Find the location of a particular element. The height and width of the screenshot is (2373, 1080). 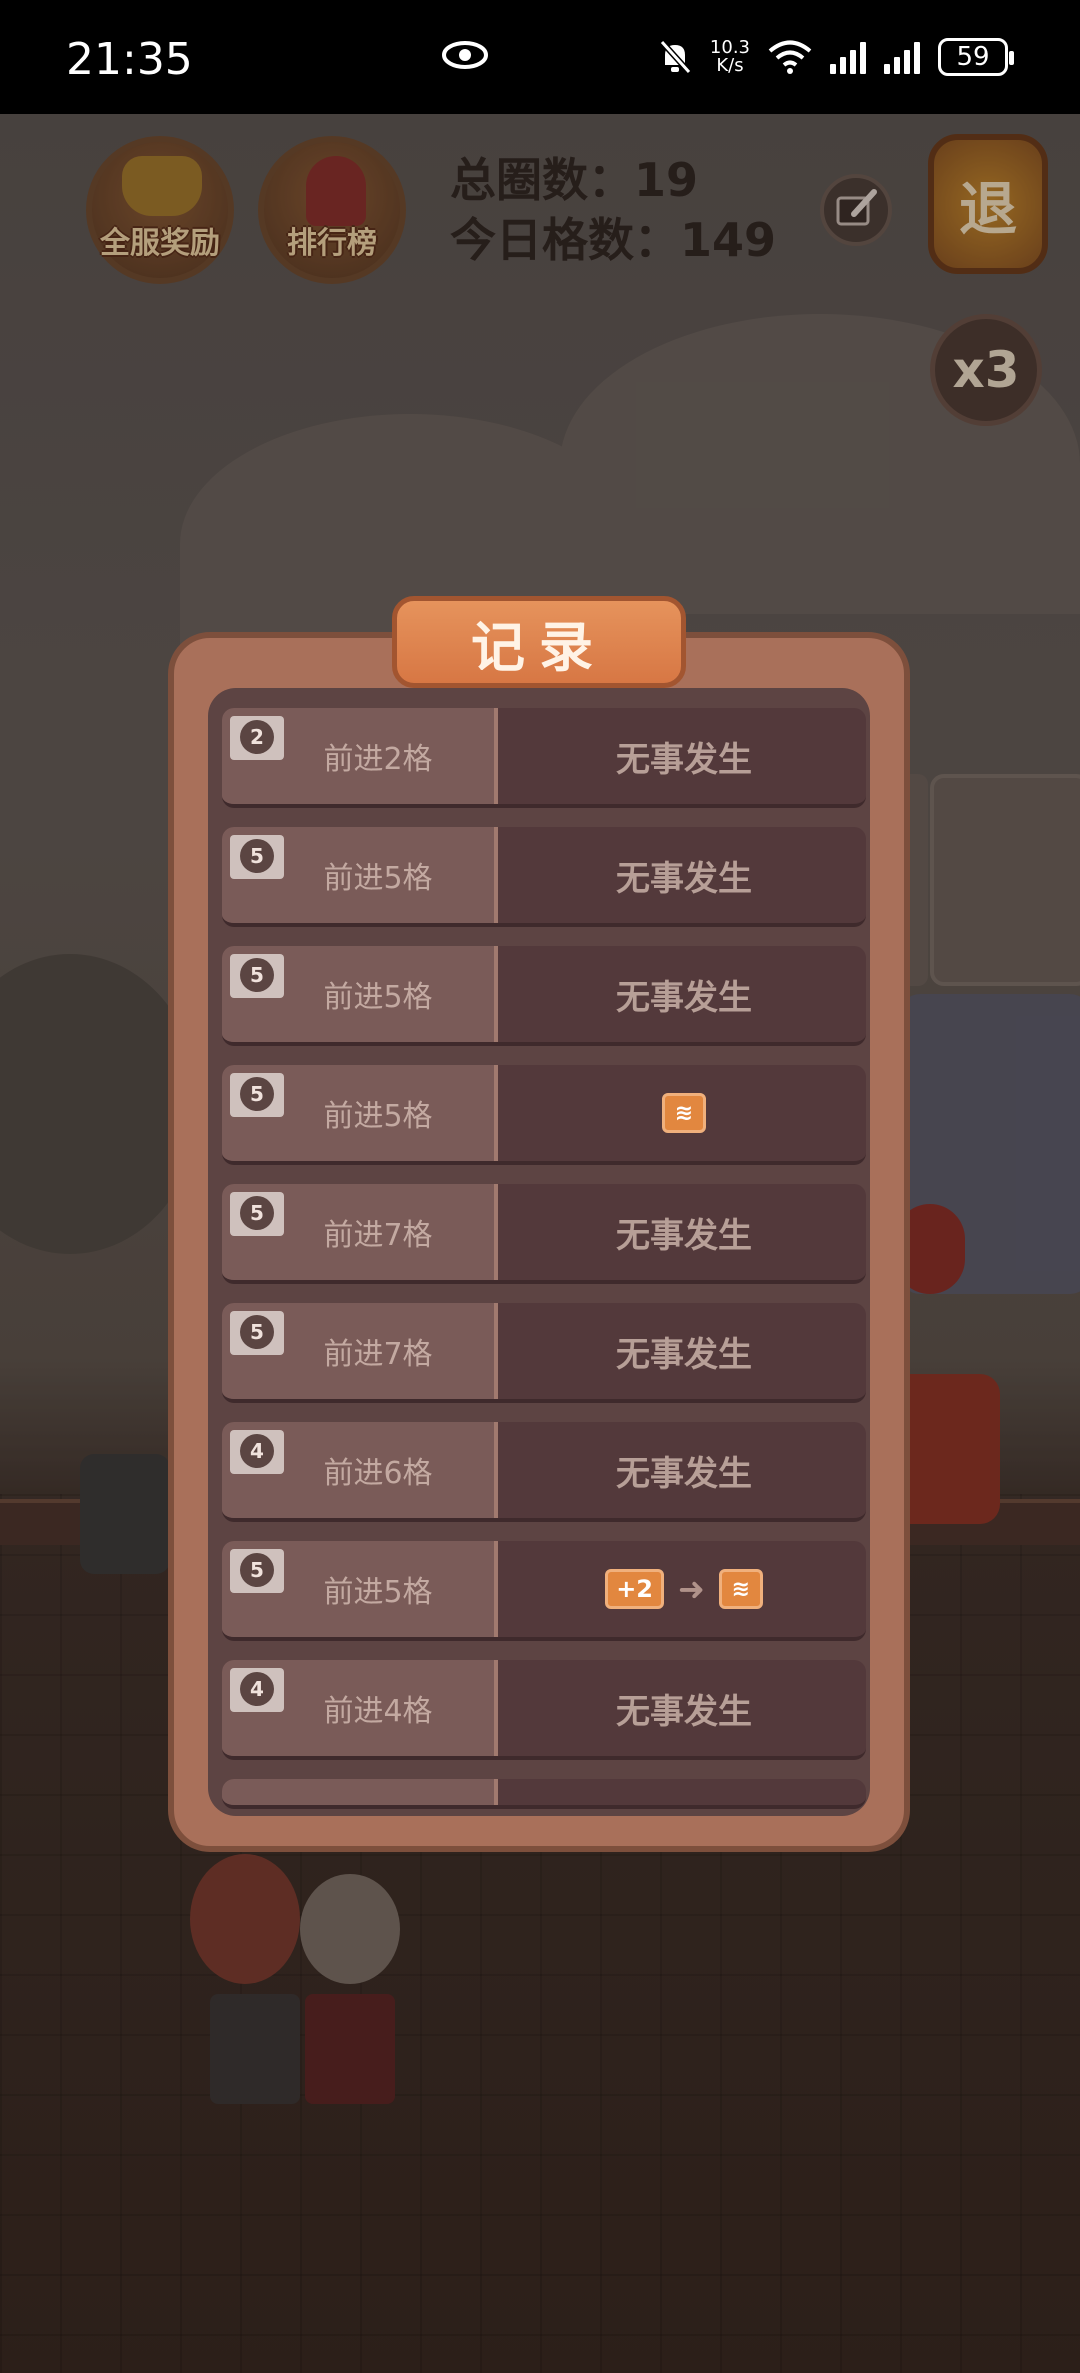

record-row: 4 前进6格 无事发生 is located at coordinates (544, 1472).